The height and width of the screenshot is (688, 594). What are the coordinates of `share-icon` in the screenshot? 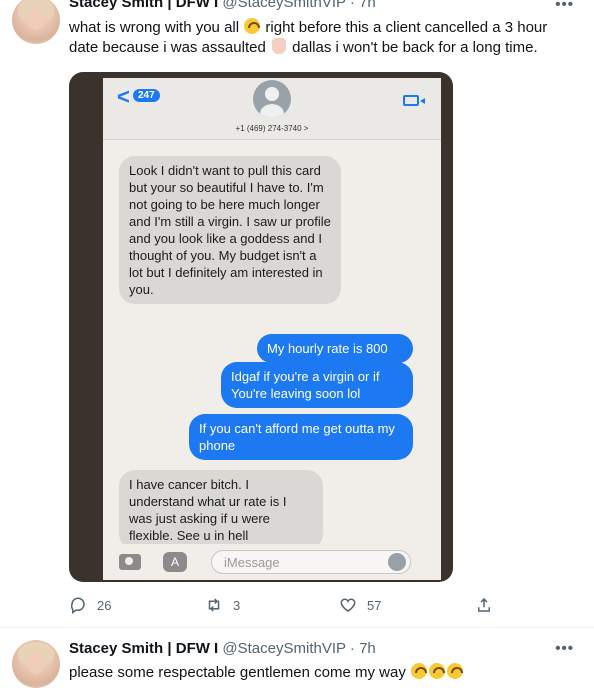 It's located at (484, 604).